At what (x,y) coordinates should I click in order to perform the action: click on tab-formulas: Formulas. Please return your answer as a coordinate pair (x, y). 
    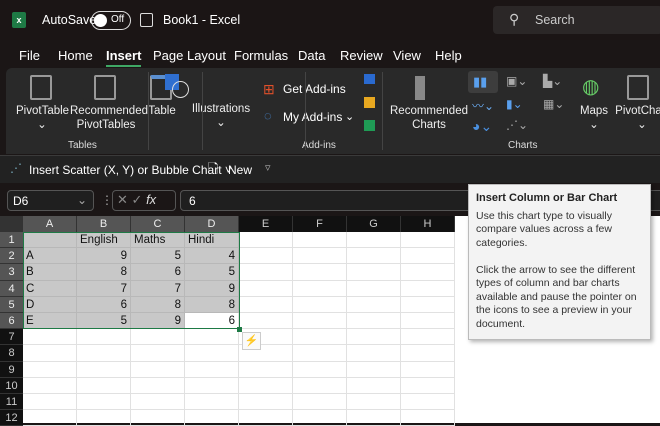
    Looking at the image, I should click on (261, 55).